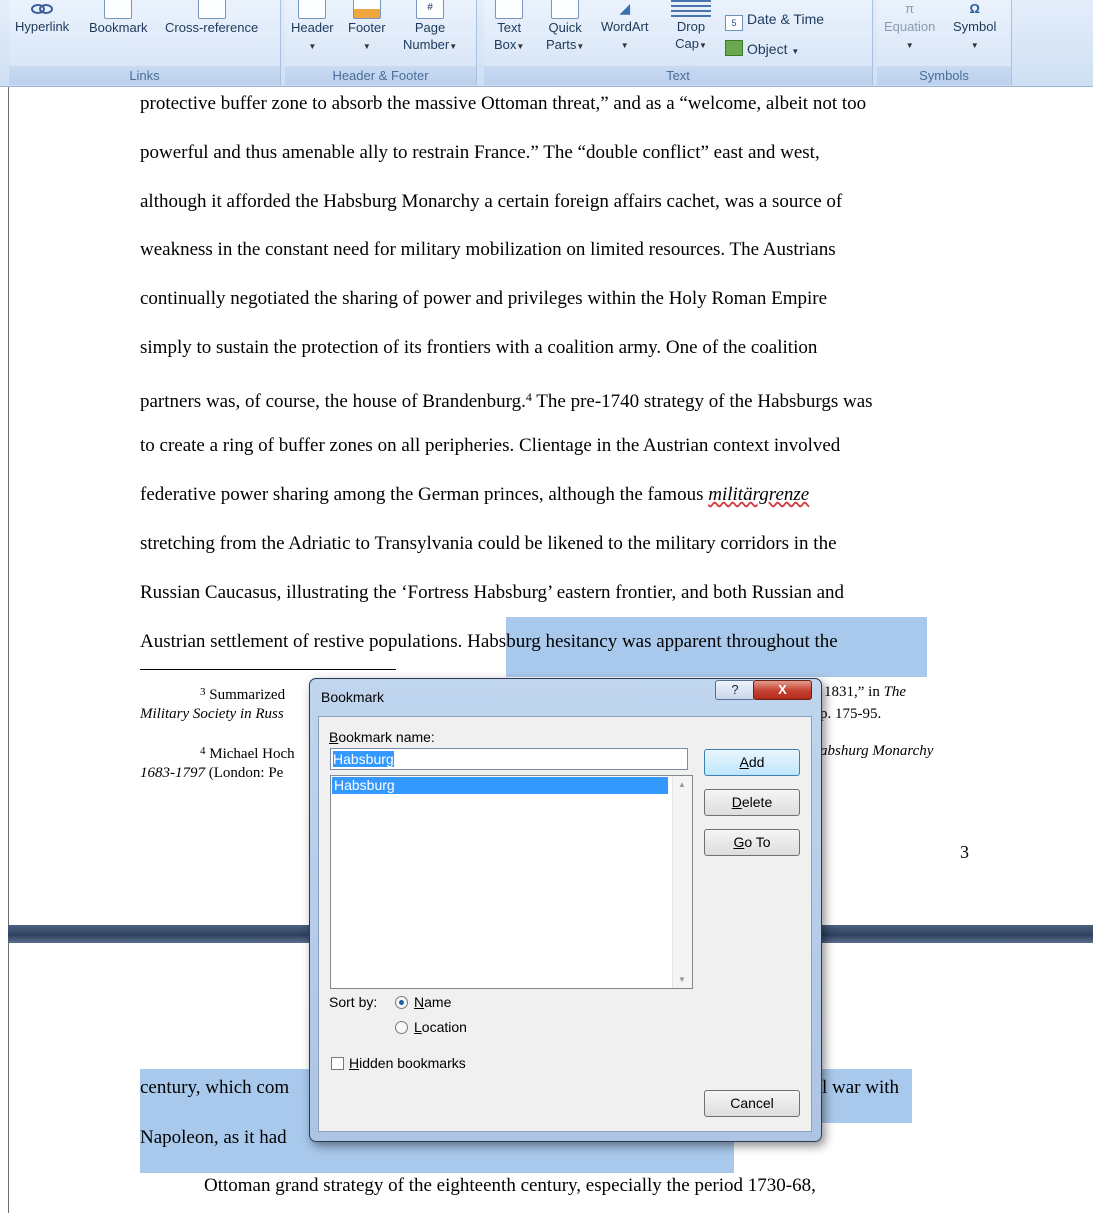  I want to click on group-symbols: π Equation ▼ Ω Symbol ▼ Symbols, so click(944, 42).